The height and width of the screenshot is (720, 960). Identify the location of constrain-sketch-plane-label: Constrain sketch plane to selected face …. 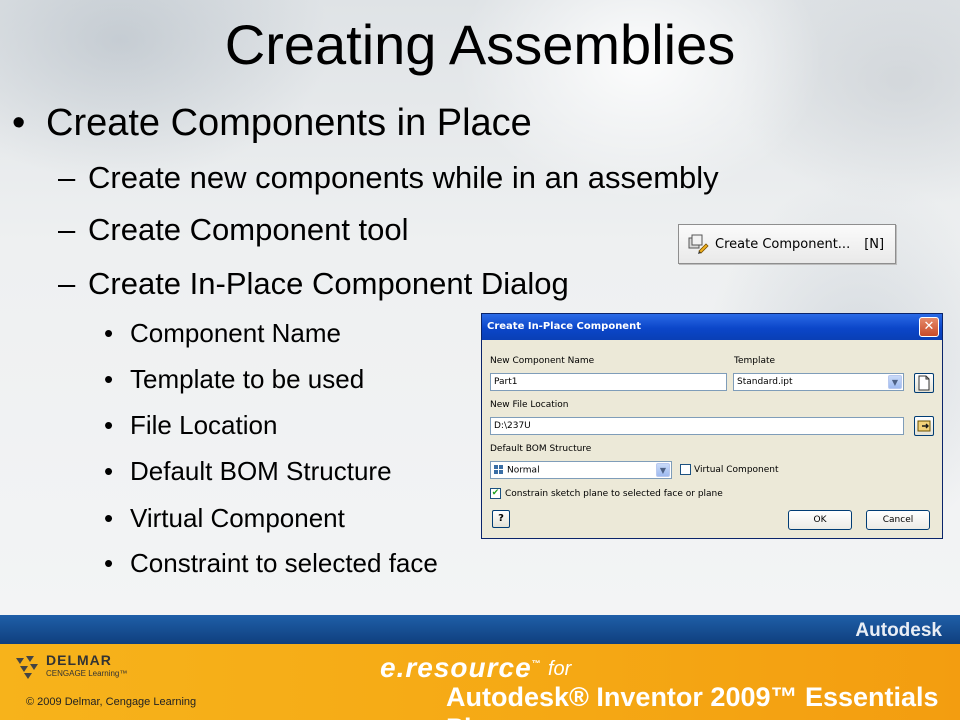
(614, 494).